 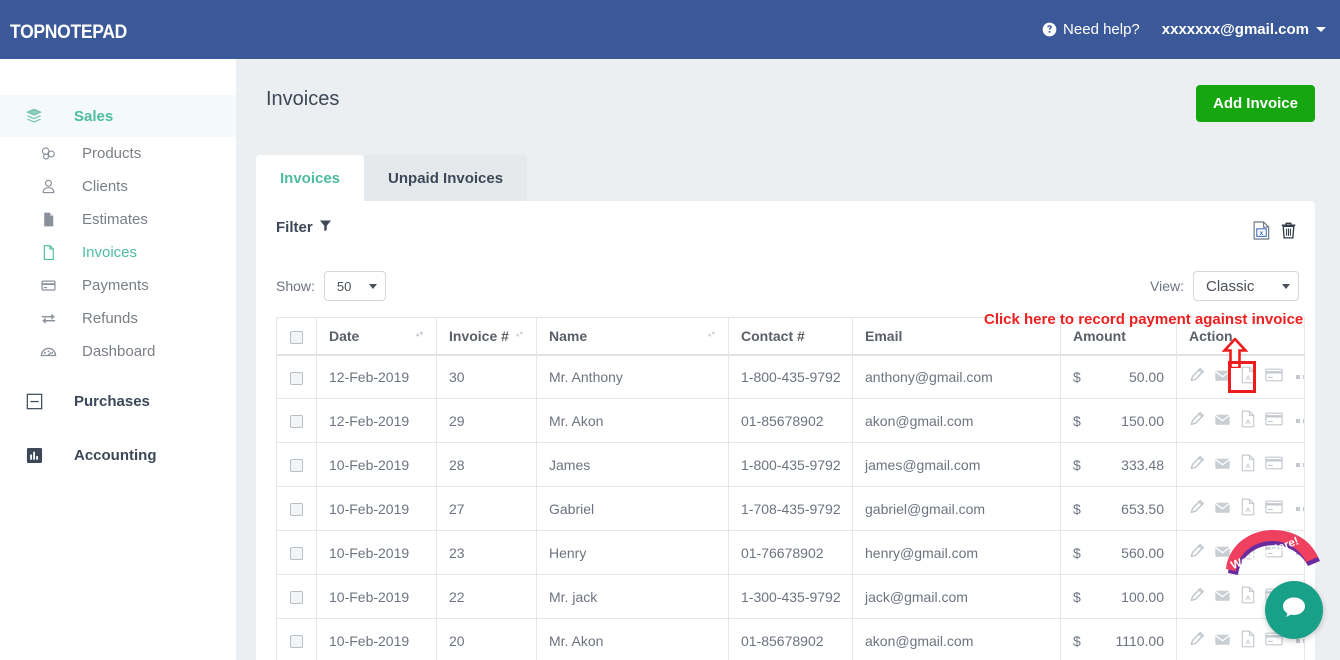 What do you see at coordinates (632, 336) in the screenshot?
I see `column-header-name: Name` at bounding box center [632, 336].